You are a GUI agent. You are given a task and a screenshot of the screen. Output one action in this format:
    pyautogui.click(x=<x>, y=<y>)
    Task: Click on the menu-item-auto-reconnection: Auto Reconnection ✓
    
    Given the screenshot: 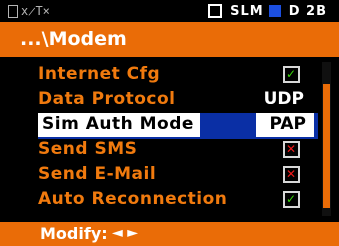 What is the action you would take?
    pyautogui.click(x=178, y=201)
    